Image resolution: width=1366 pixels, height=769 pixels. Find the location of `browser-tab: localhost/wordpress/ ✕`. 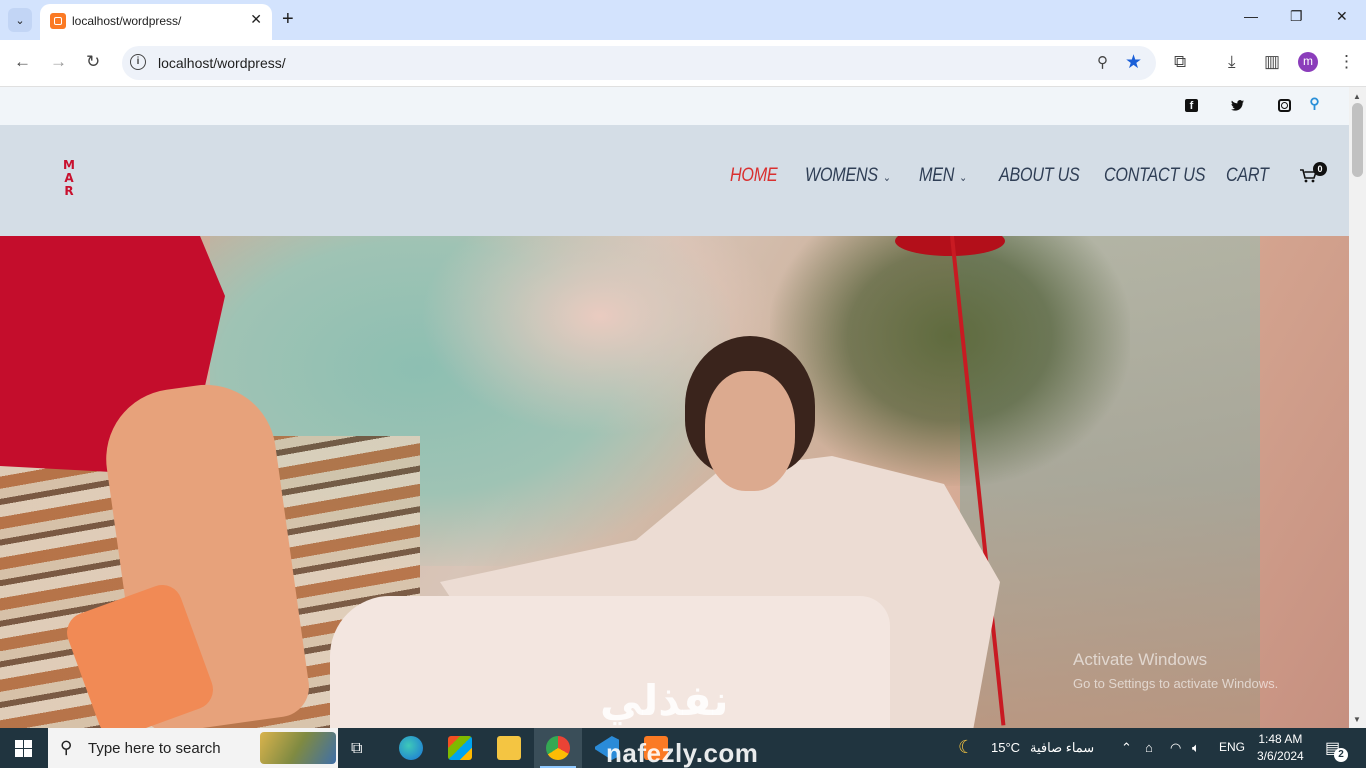

browser-tab: localhost/wordpress/ ✕ is located at coordinates (156, 22).